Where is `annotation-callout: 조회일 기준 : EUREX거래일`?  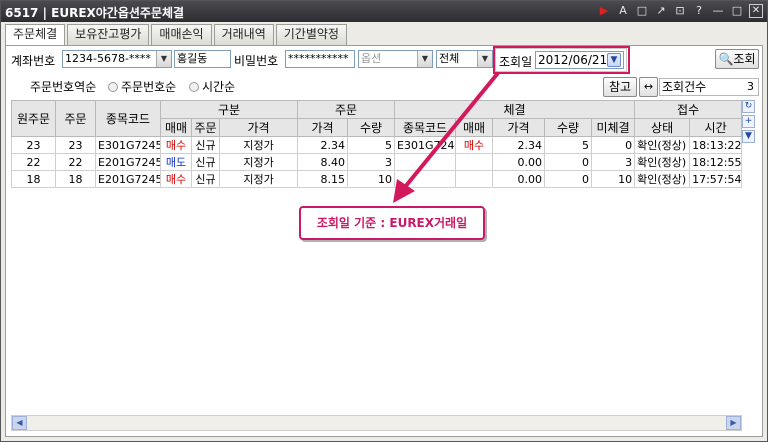
annotation-callout: 조회일 기준 : EUREX거래일 is located at coordinates (392, 223).